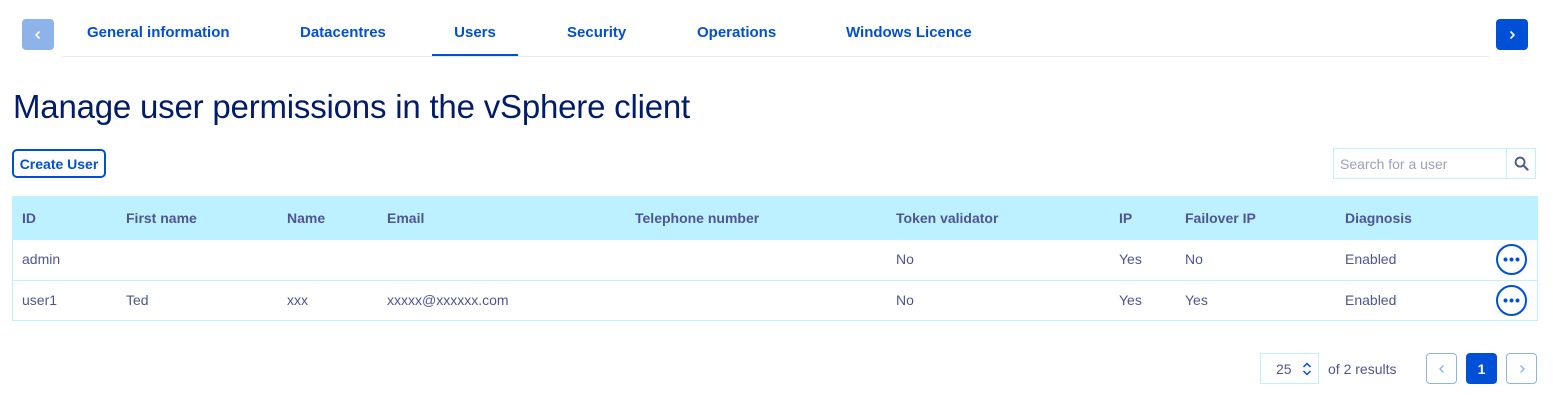 The height and width of the screenshot is (405, 1553). Describe the element at coordinates (1194, 259) in the screenshot. I see `cell-failover-ip: No` at that location.